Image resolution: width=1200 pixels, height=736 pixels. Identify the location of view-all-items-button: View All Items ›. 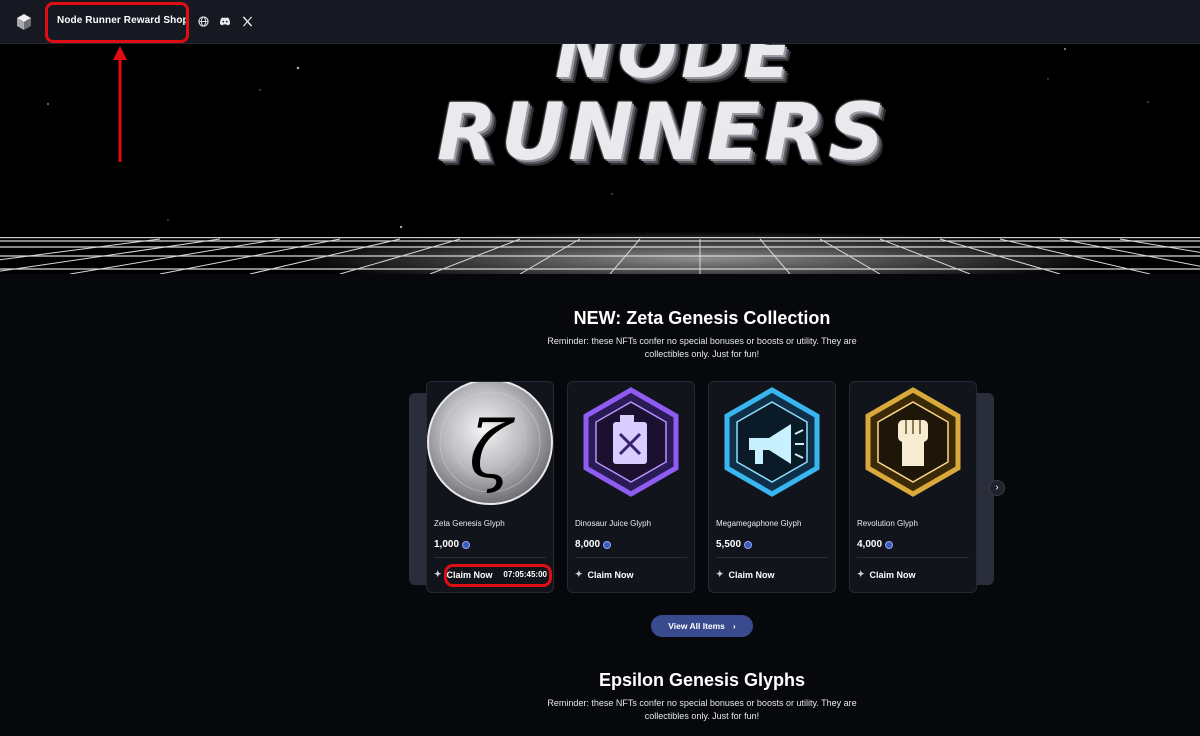
(702, 626).